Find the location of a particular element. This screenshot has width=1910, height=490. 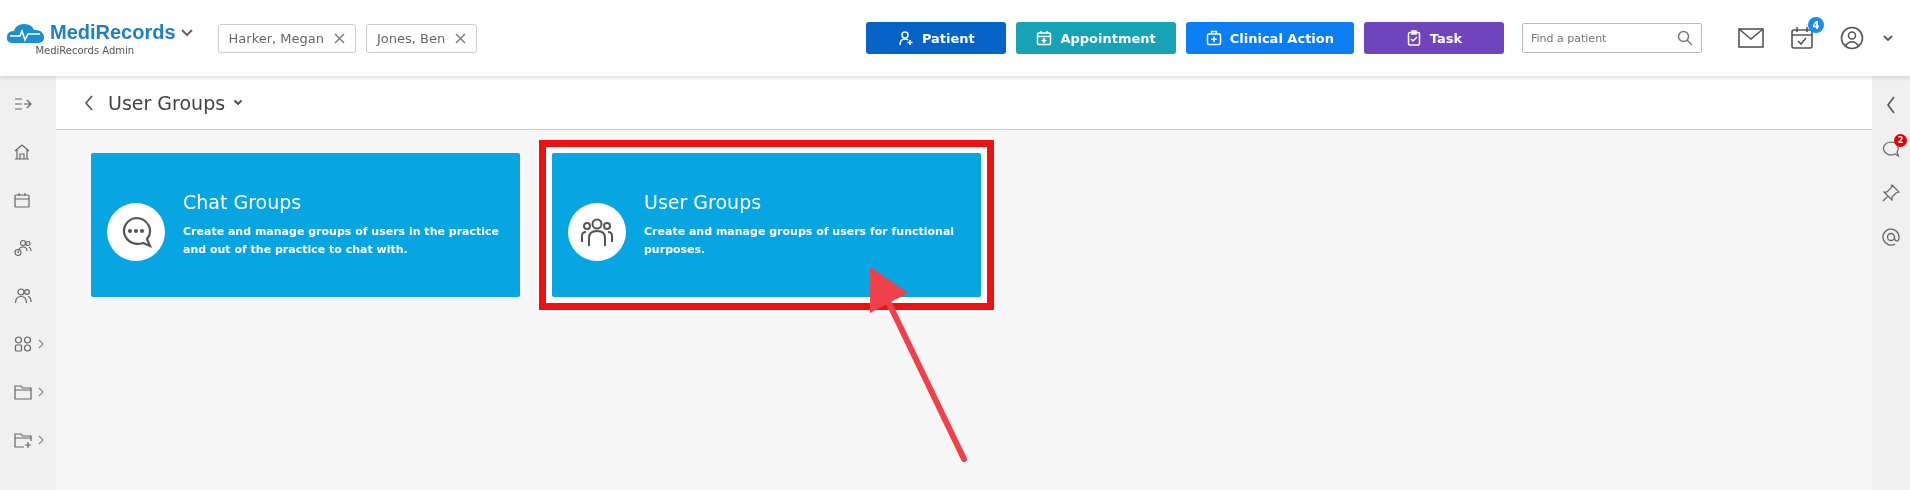

patient-tab: Harker, Megan is located at coordinates (287, 38).